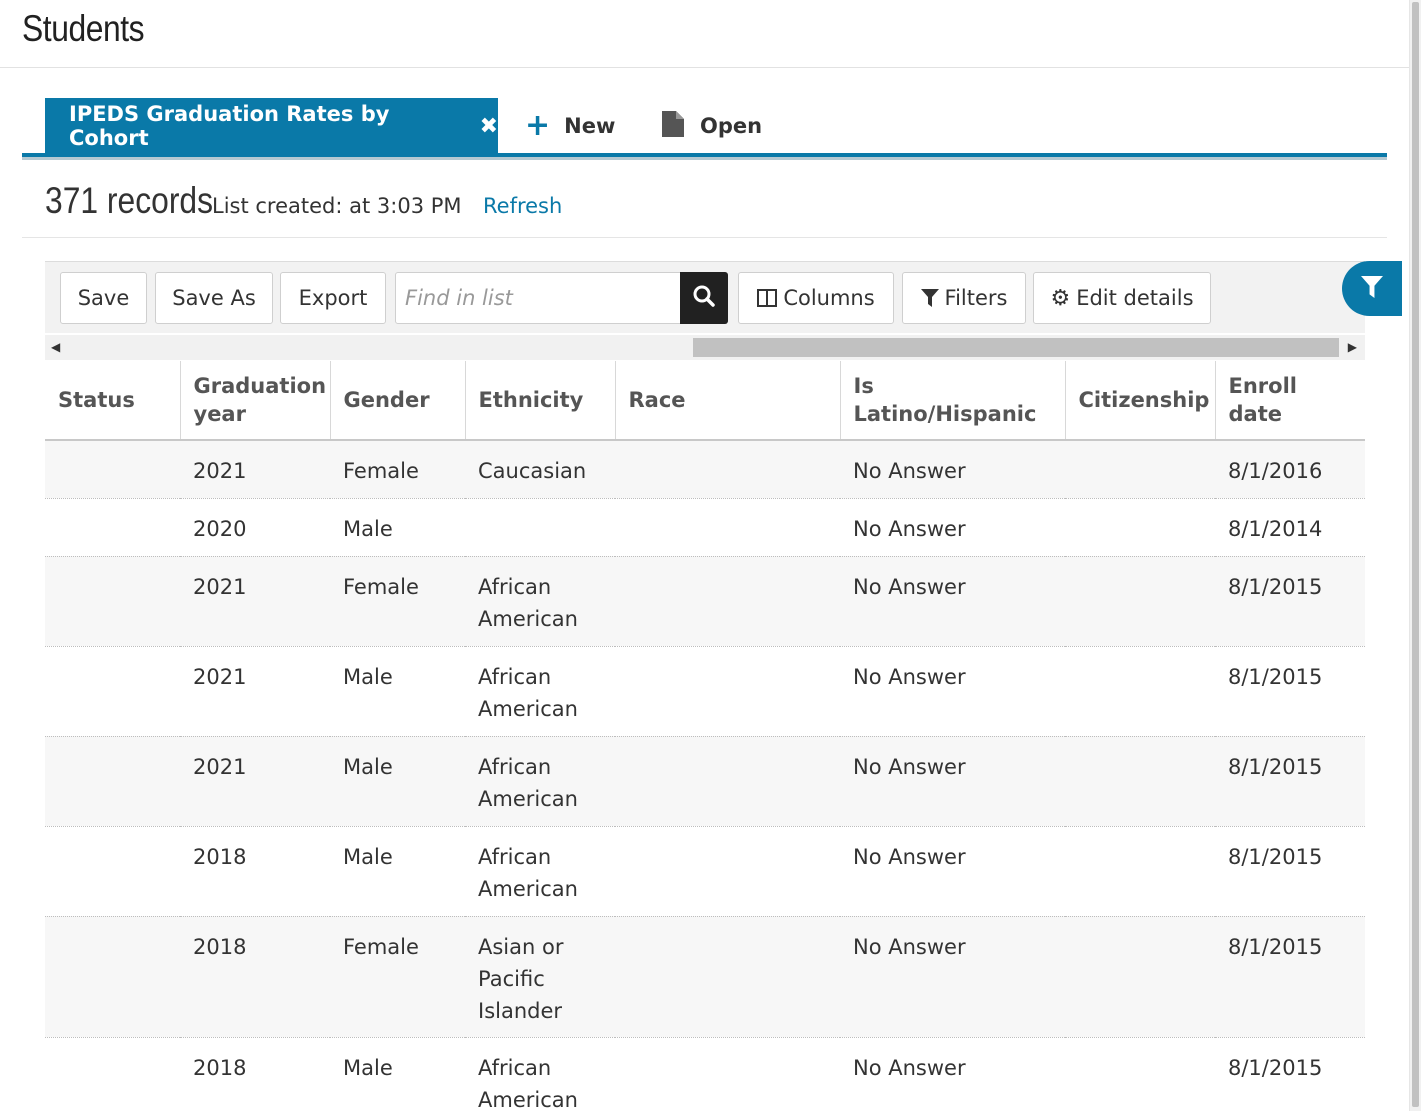  What do you see at coordinates (255, 401) in the screenshot?
I see `column-header-graduation-year: Graduation year` at bounding box center [255, 401].